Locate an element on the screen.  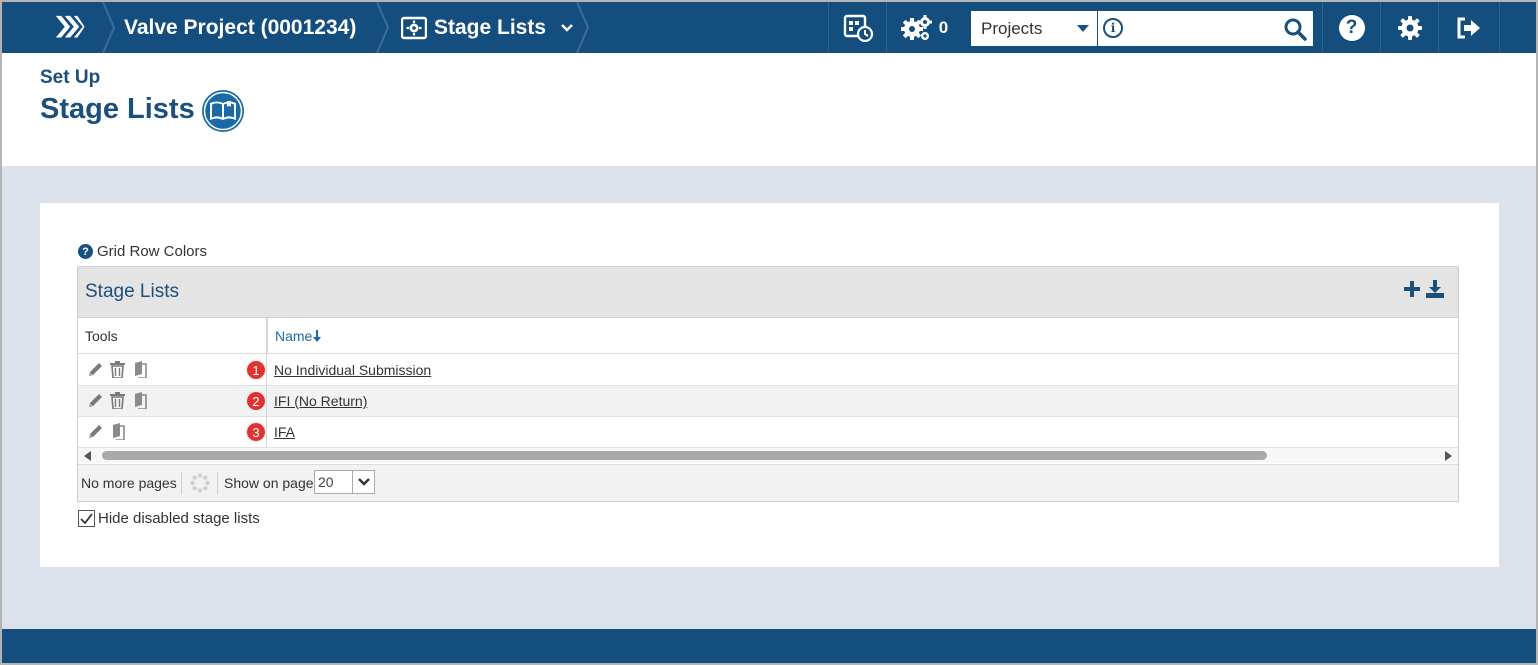
page-size-value: 20 is located at coordinates (326, 482).